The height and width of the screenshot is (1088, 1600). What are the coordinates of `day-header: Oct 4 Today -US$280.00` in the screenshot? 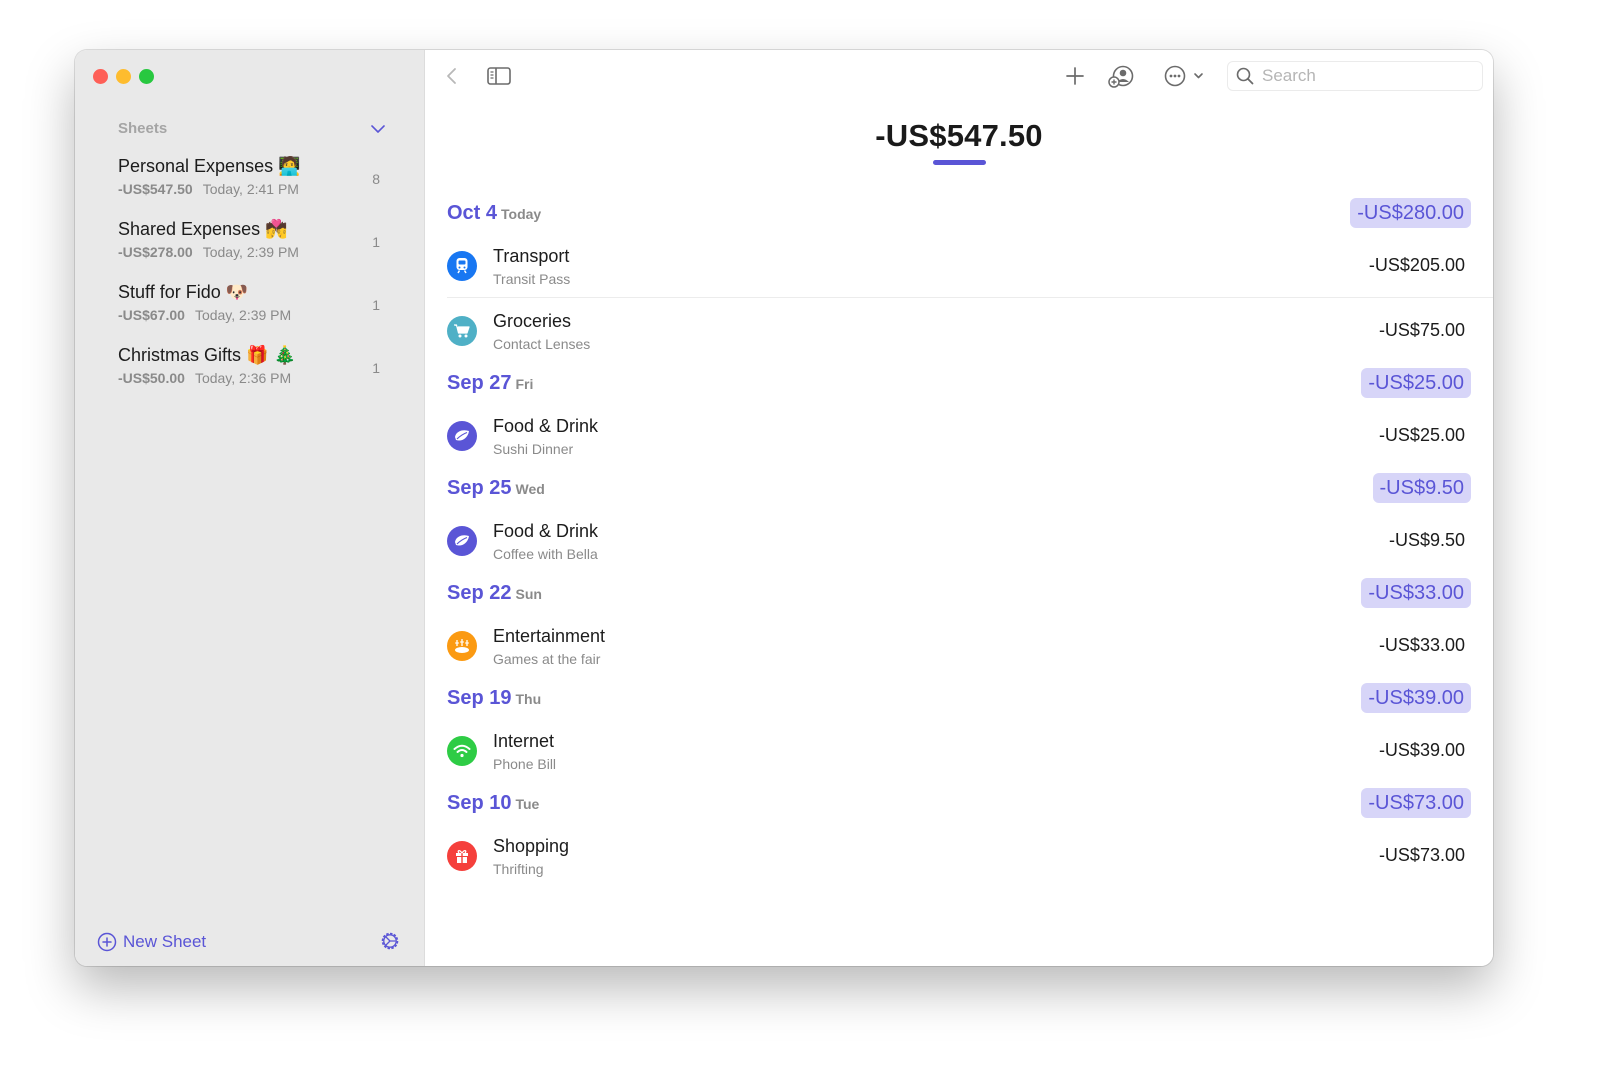 It's located at (959, 213).